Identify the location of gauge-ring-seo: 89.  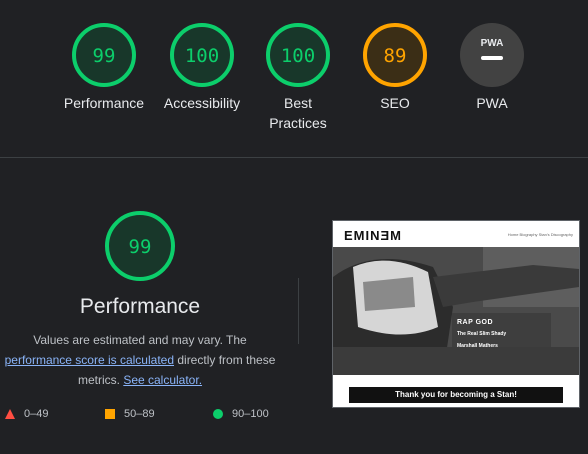
(395, 55).